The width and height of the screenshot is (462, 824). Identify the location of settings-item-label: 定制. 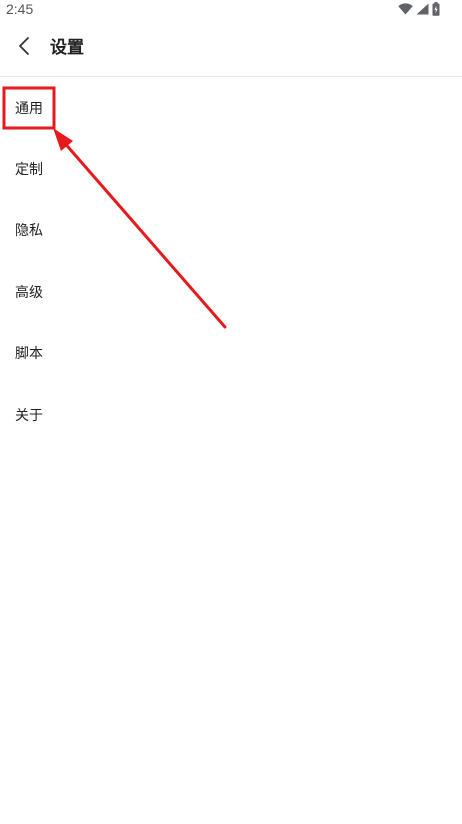
(29, 170).